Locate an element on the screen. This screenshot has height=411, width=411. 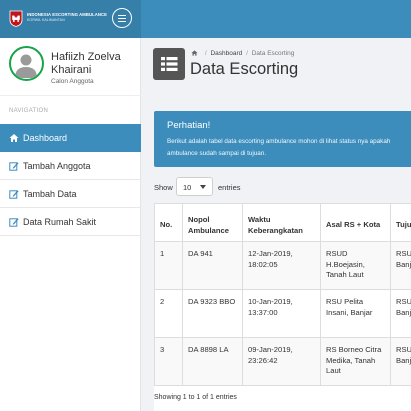
page-icon is located at coordinates (169, 64).